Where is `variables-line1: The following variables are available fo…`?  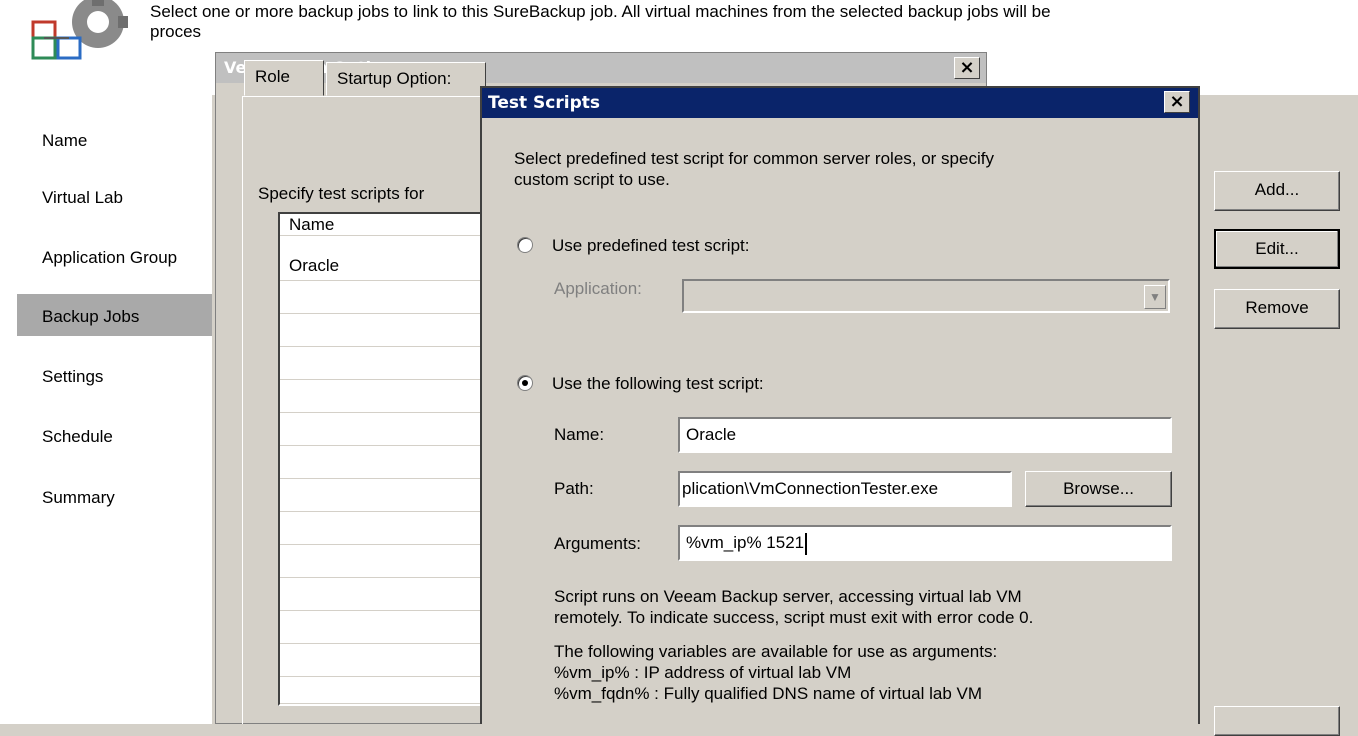 variables-line1: The following variables are available fo… is located at coordinates (776, 651).